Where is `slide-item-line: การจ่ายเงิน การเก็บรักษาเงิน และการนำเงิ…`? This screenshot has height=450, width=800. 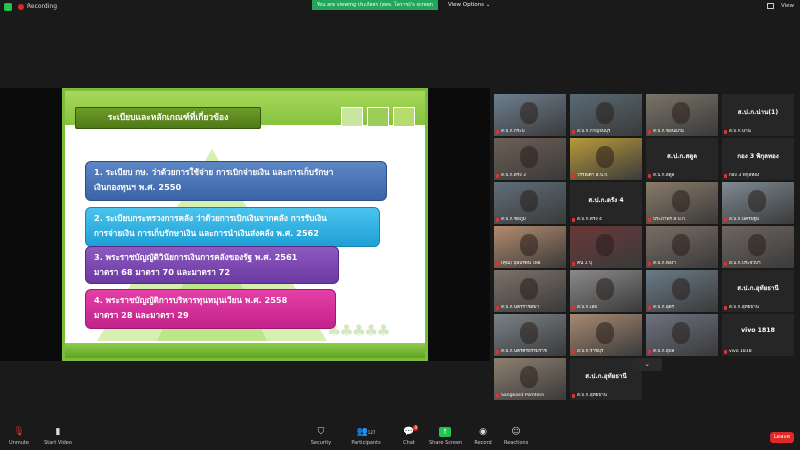 slide-item-line: การจ่ายเงิน การเก็บรักษาเงิน และการนำเงิ… is located at coordinates (206, 233).